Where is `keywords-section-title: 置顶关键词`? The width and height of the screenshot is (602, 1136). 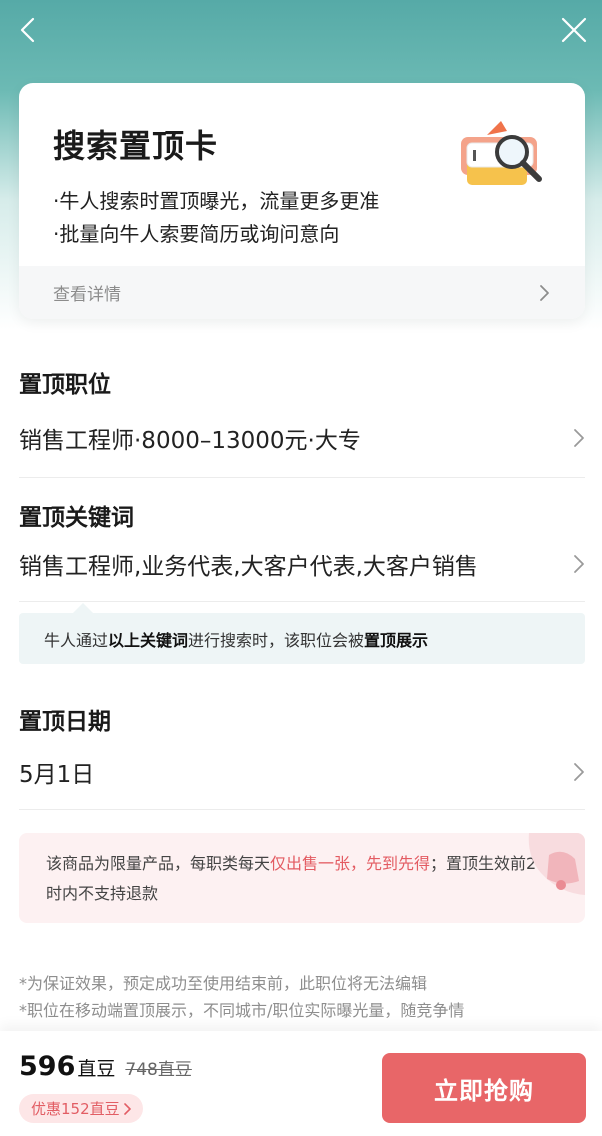 keywords-section-title: 置顶关键词 is located at coordinates (76, 518).